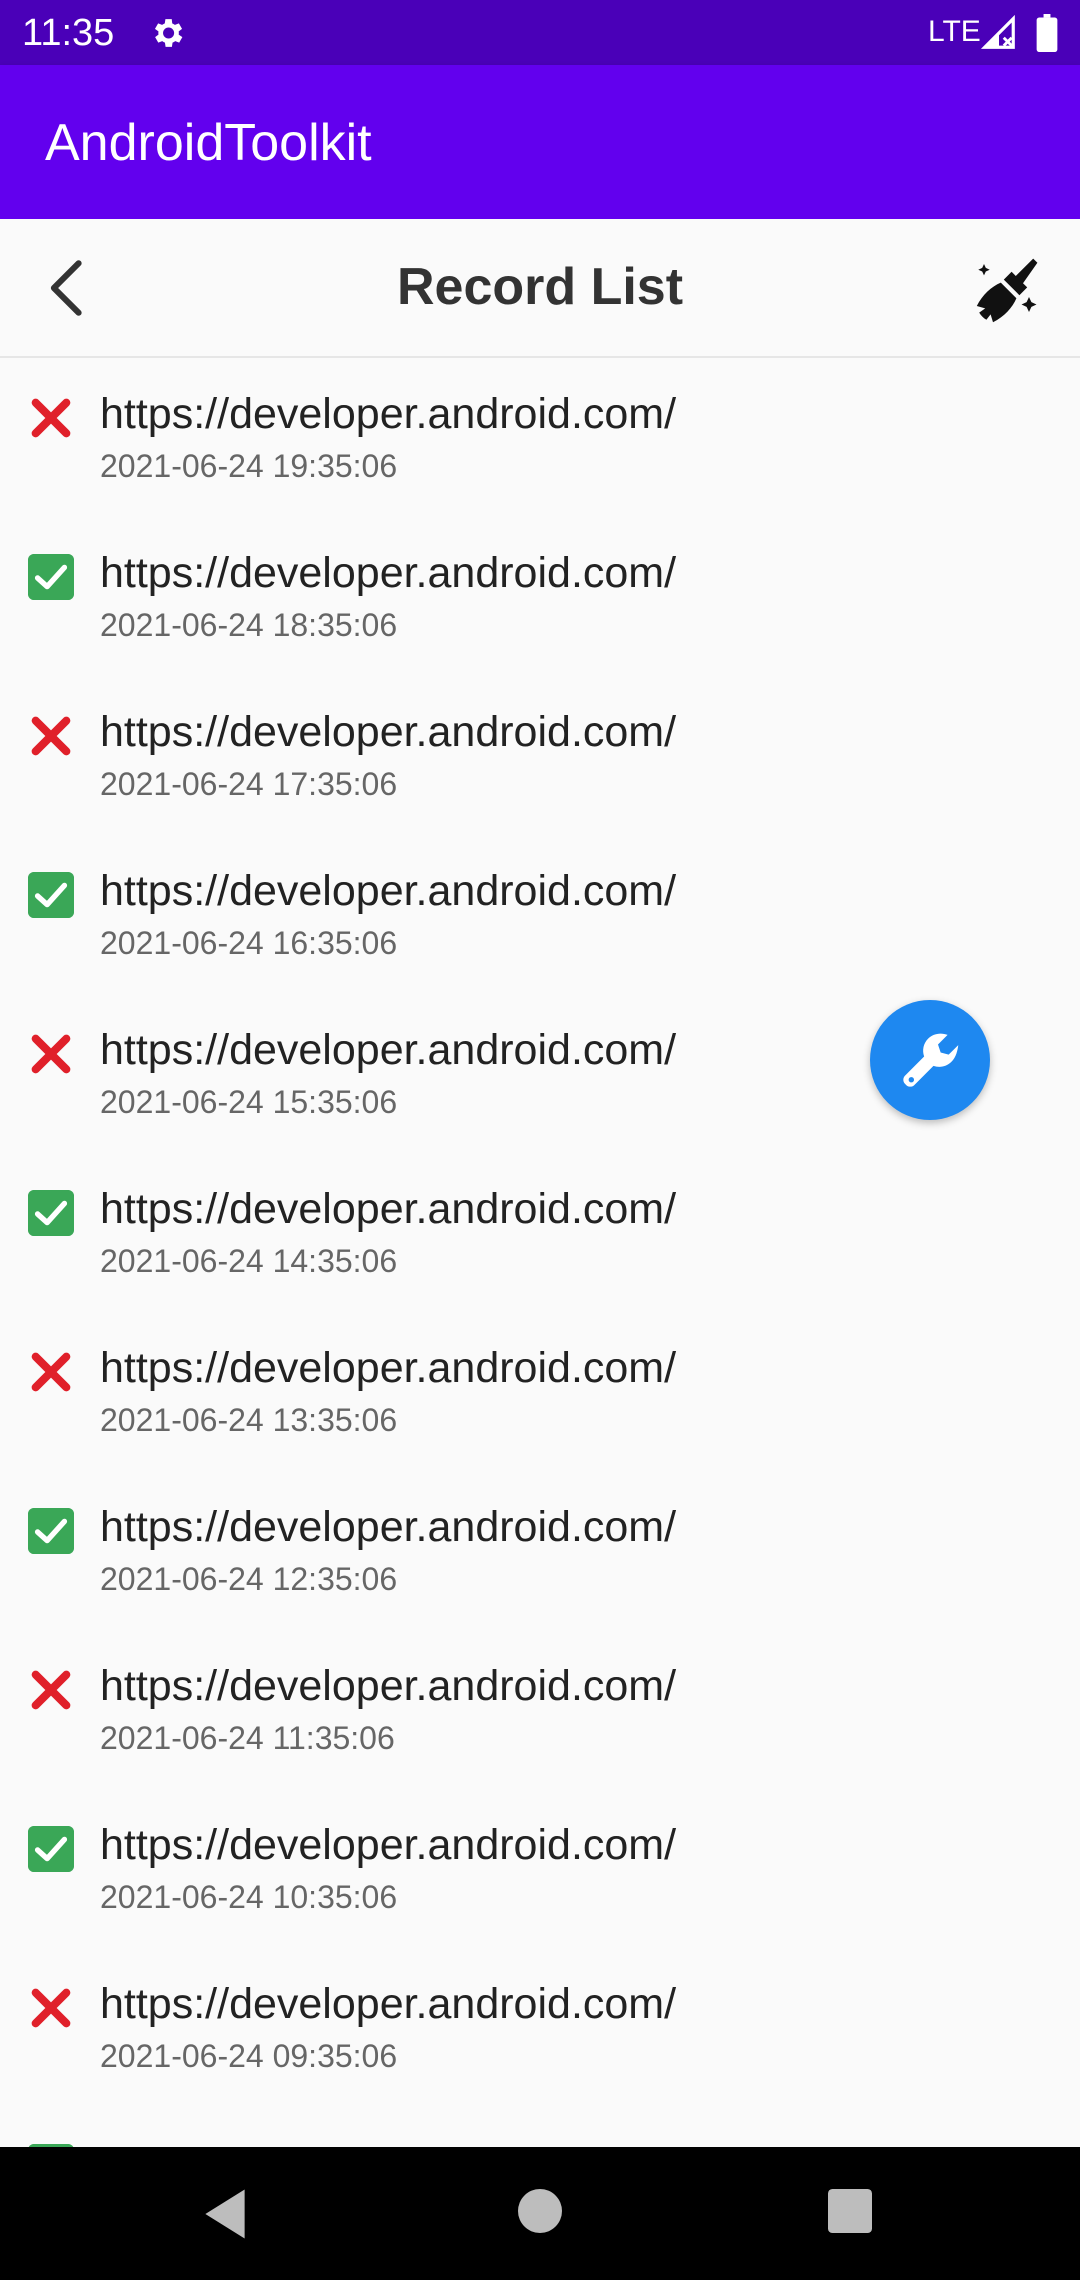  Describe the element at coordinates (225, 2214) in the screenshot. I see `nav-back-icon` at that location.